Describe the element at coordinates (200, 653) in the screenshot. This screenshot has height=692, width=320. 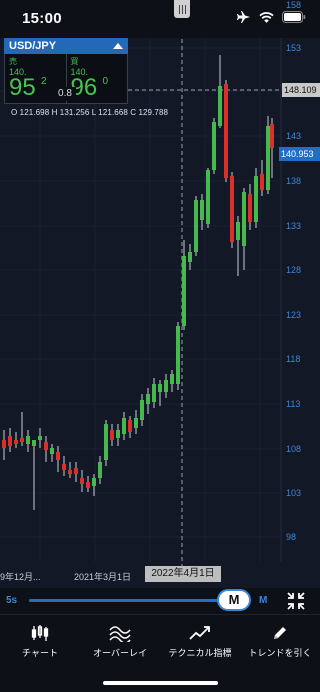
I see `toolbar-technical-label: テクニカル指標` at that location.